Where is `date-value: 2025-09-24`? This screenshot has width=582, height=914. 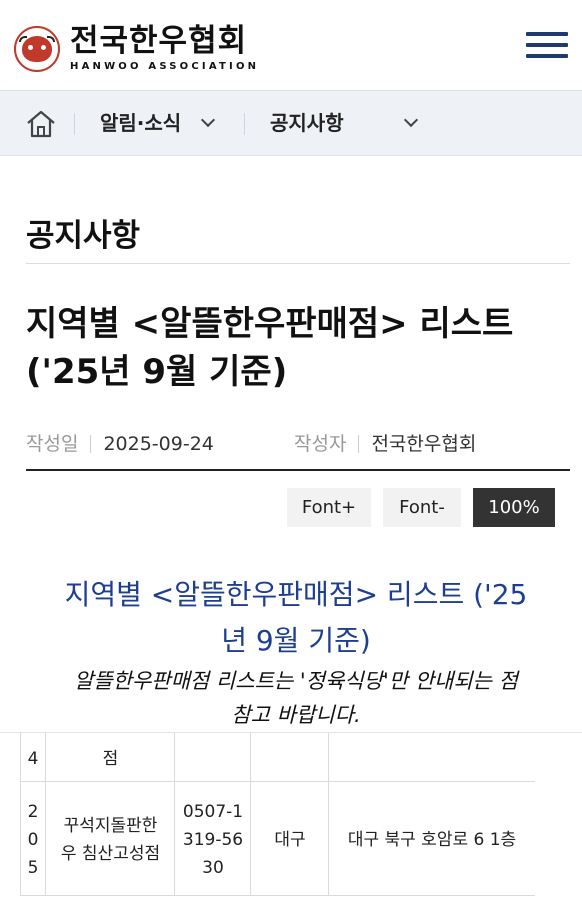
date-value: 2025-09-24 is located at coordinates (158, 444).